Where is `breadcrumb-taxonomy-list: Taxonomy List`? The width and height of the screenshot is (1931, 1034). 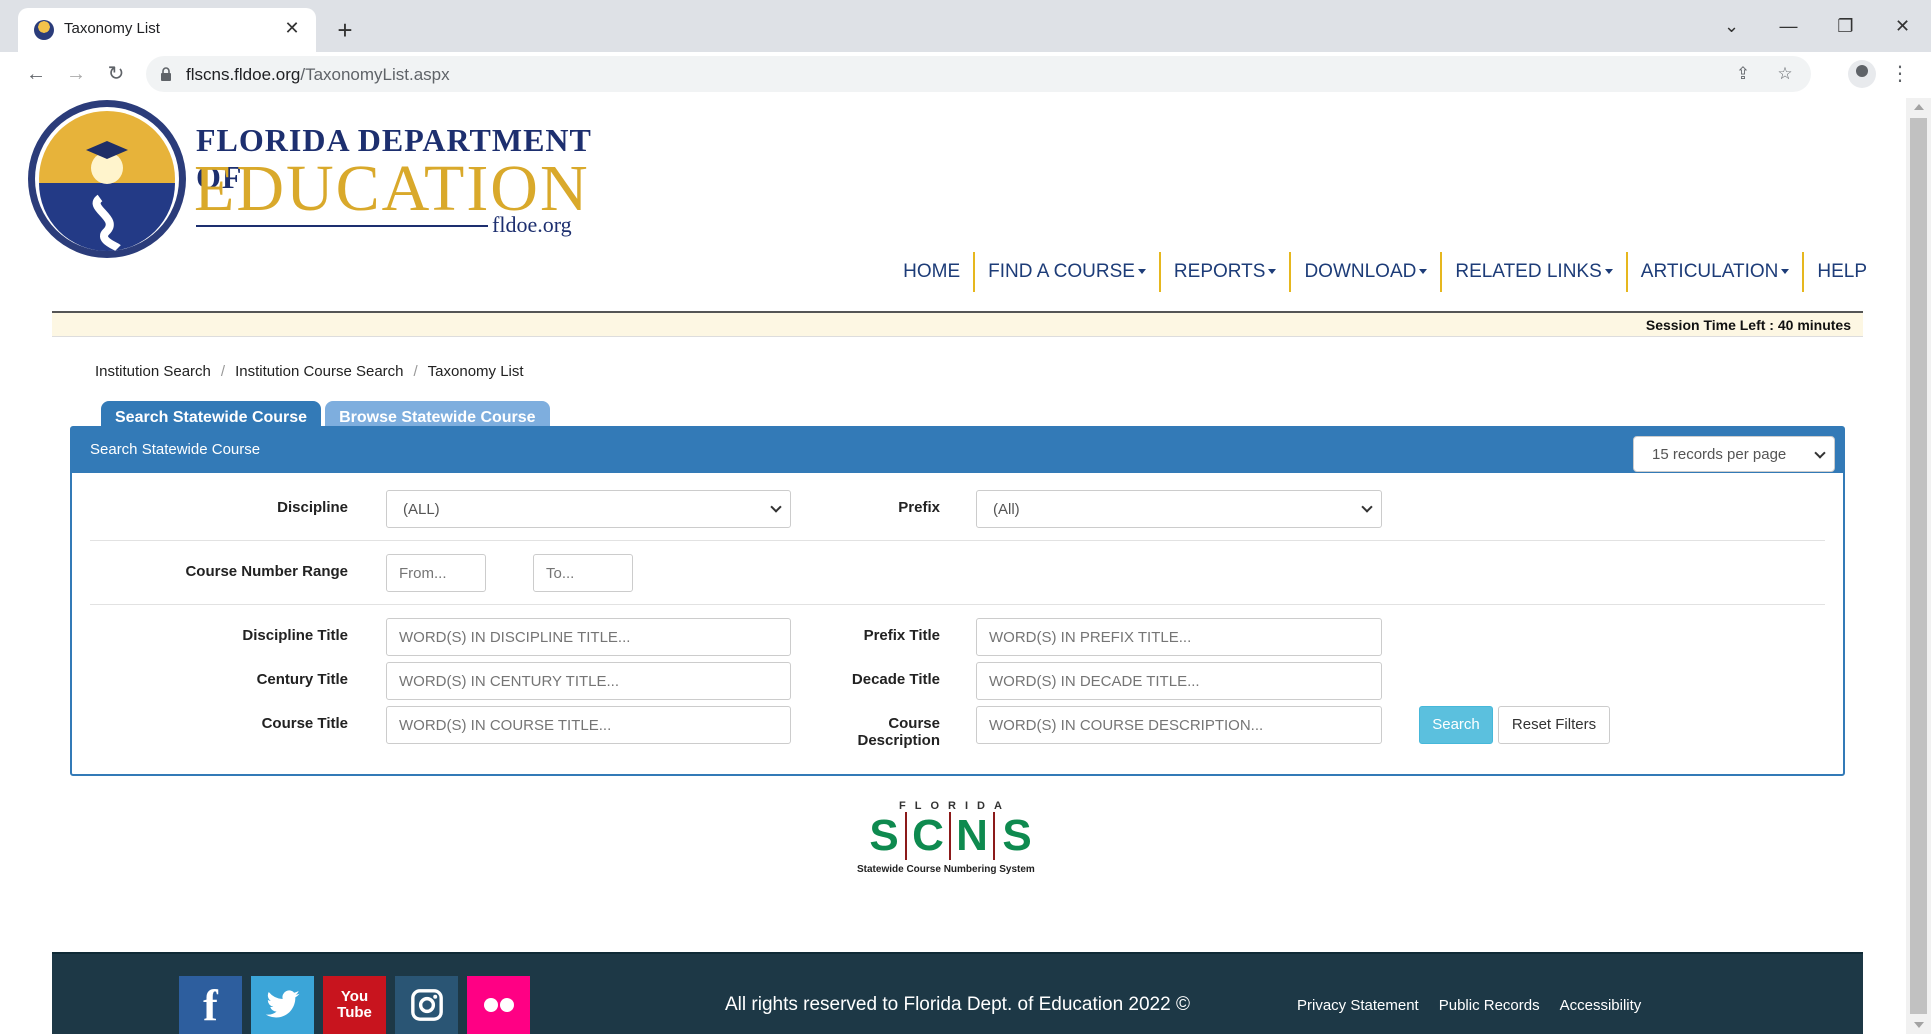
breadcrumb-taxonomy-list: Taxonomy List is located at coordinates (475, 371).